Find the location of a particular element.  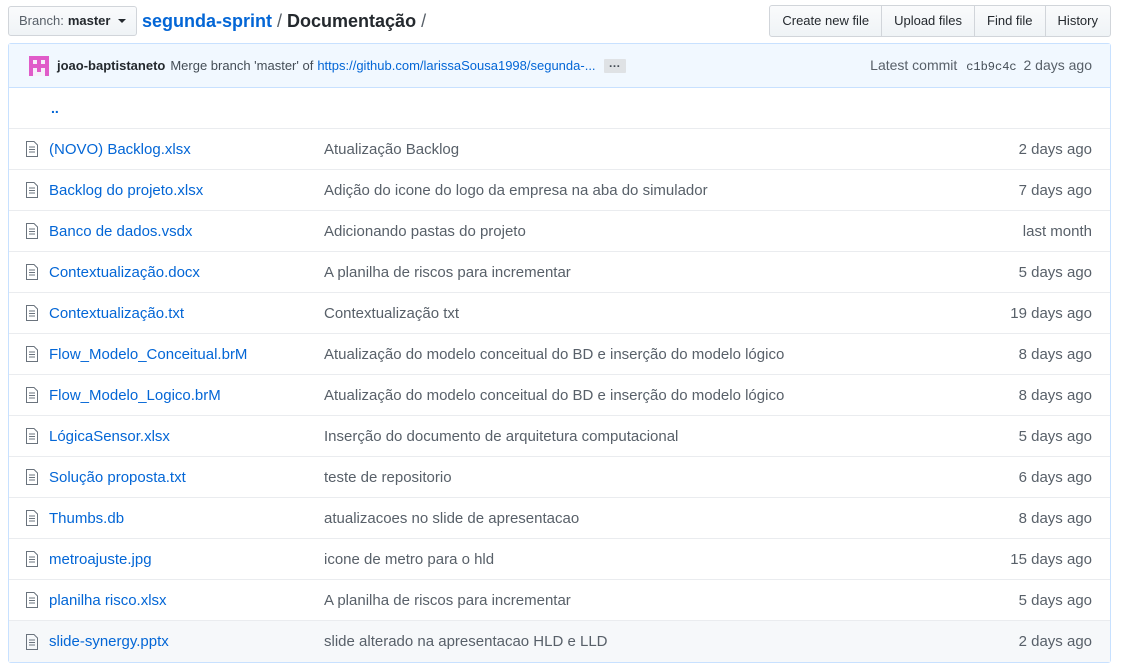

file-name-link: Contextualização.txt is located at coordinates (186, 313).